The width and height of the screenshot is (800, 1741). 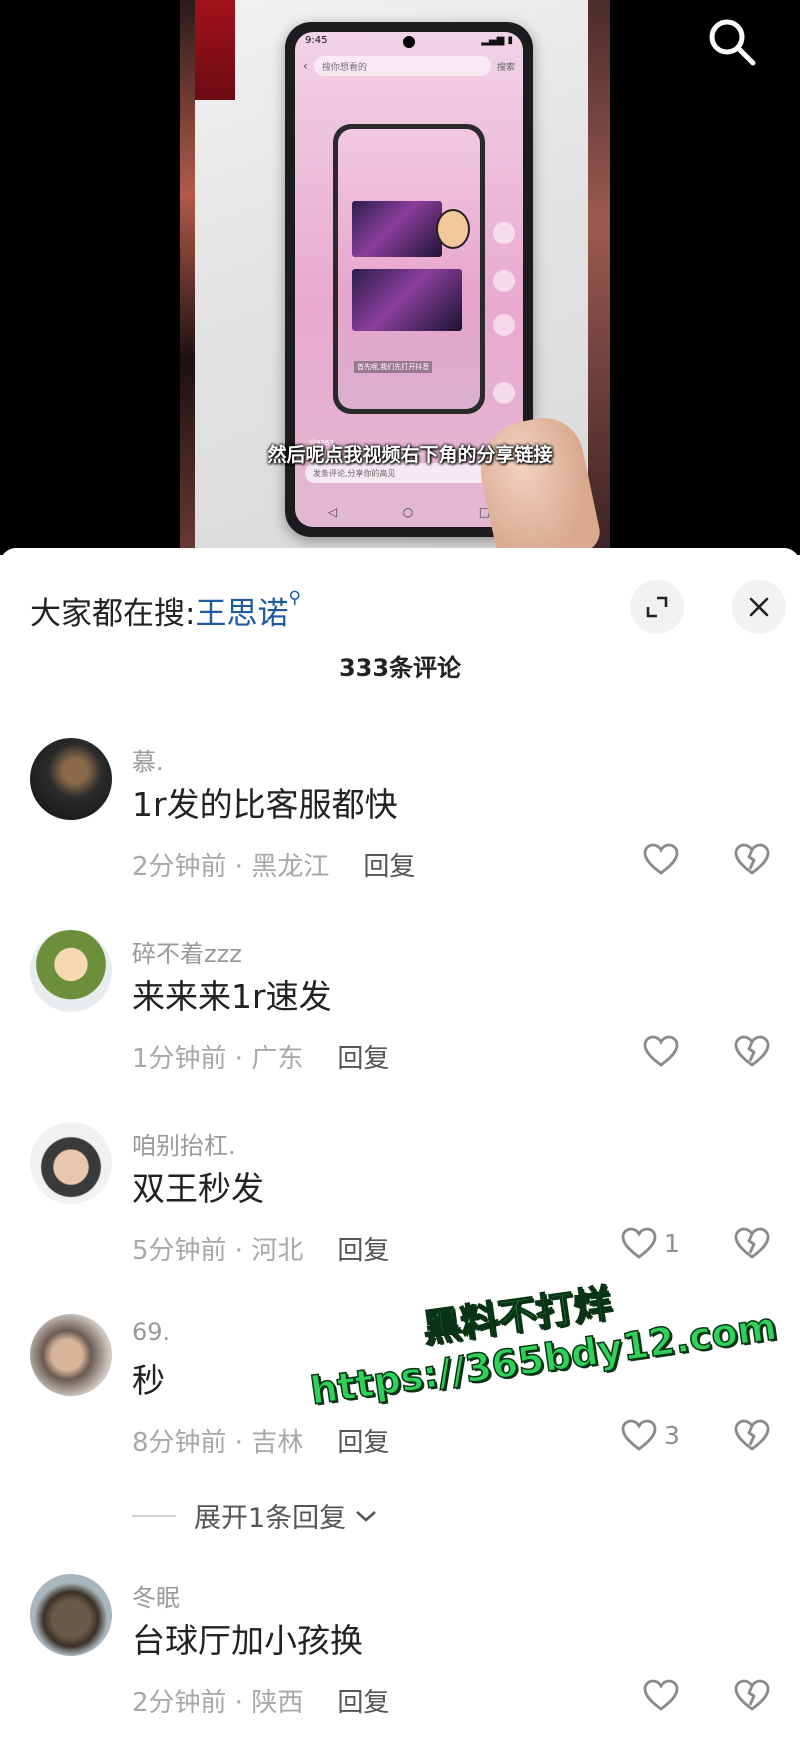 I want to click on comment-text: 秒, so click(x=148, y=1380).